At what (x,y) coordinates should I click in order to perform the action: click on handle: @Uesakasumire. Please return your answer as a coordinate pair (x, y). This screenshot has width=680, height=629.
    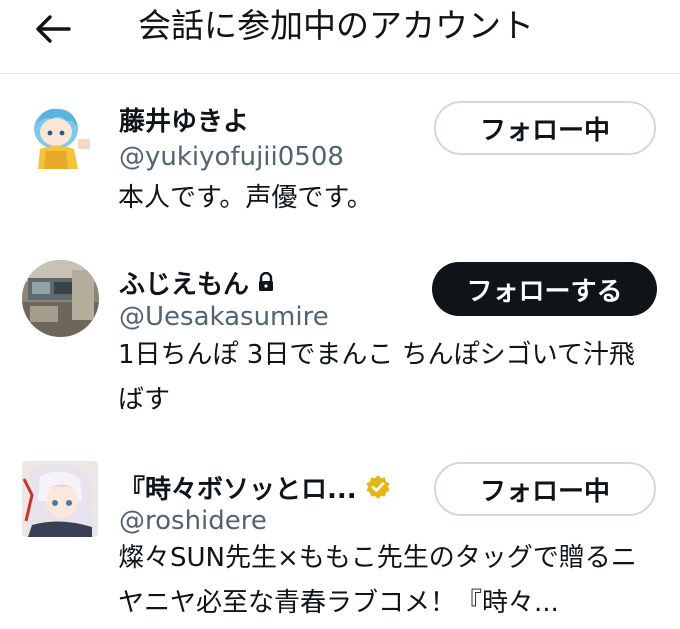
    Looking at the image, I should click on (224, 317).